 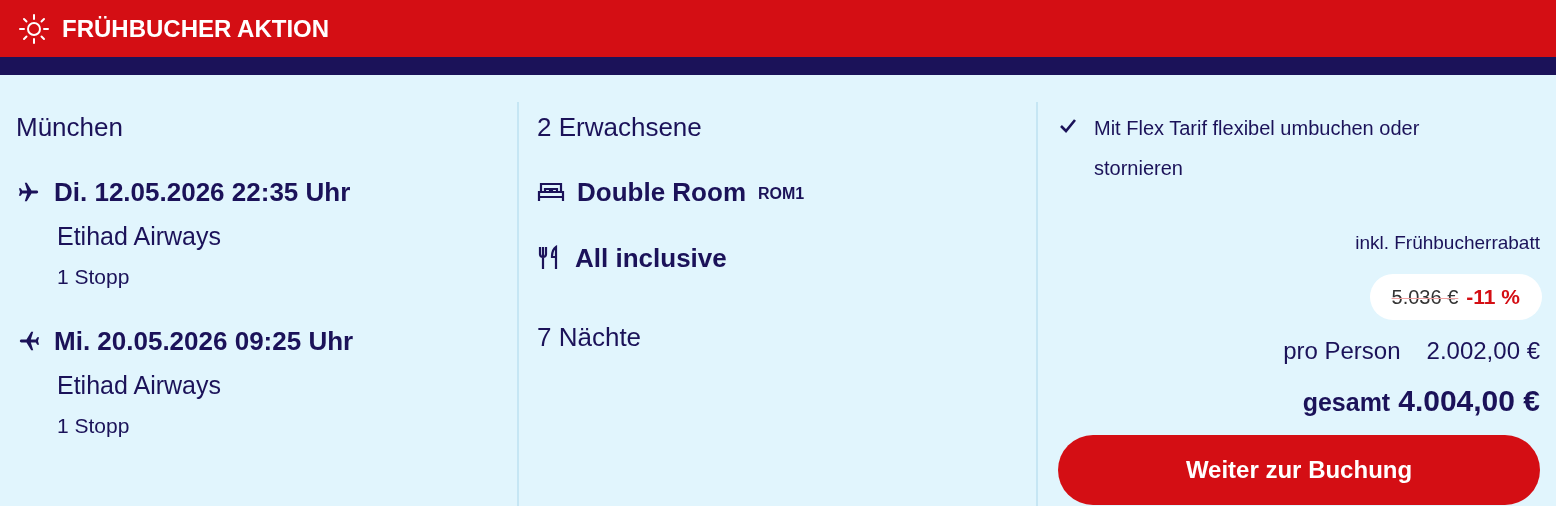 I want to click on per-person-price: 2.002,00 €, so click(x=1483, y=351).